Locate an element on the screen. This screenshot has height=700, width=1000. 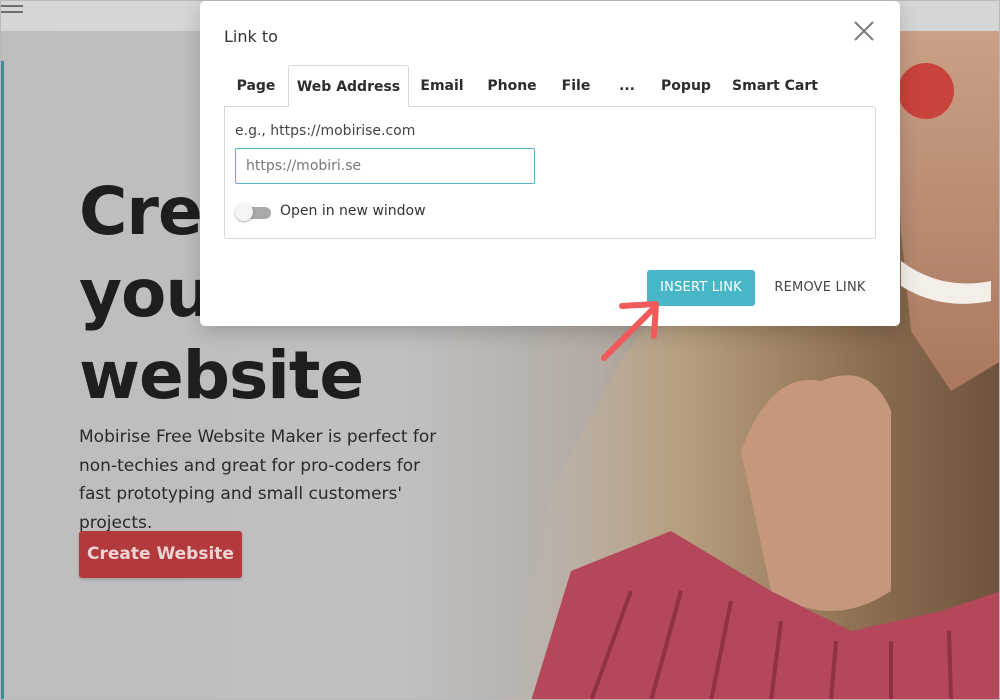
dialog-title: Link to is located at coordinates (251, 36).